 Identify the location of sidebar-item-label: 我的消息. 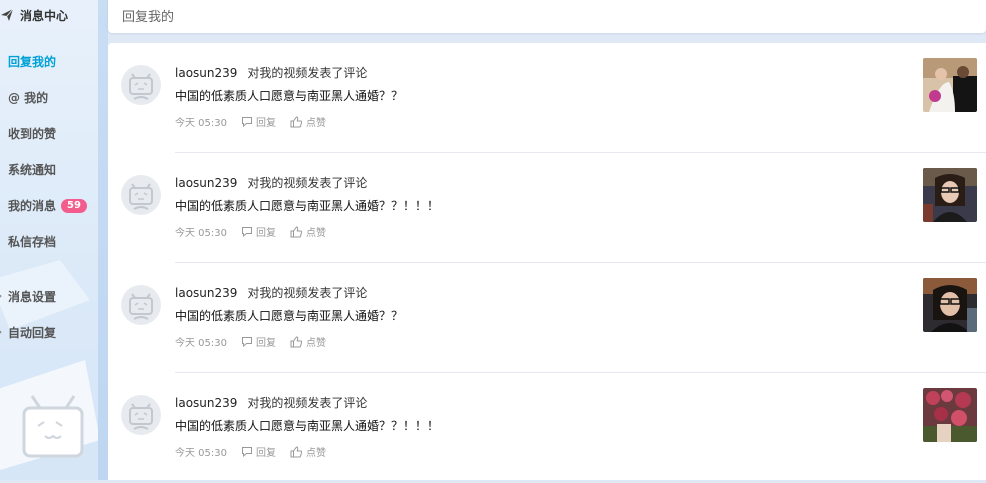
(32, 206).